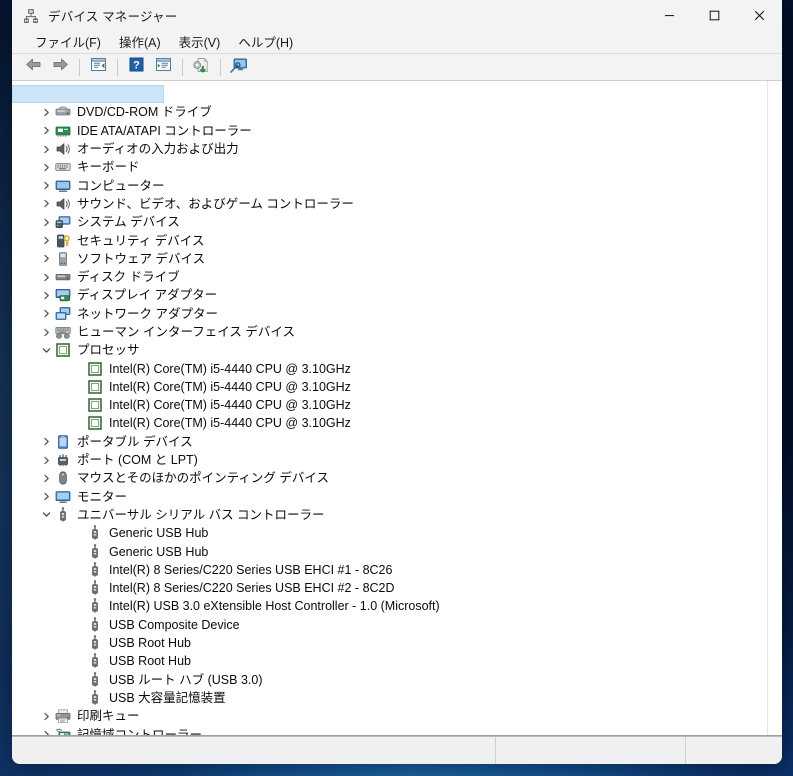 This screenshot has width=793, height=776. I want to click on tree-node-label: マウスとそのほかのポインティング デバイス, so click(203, 478).